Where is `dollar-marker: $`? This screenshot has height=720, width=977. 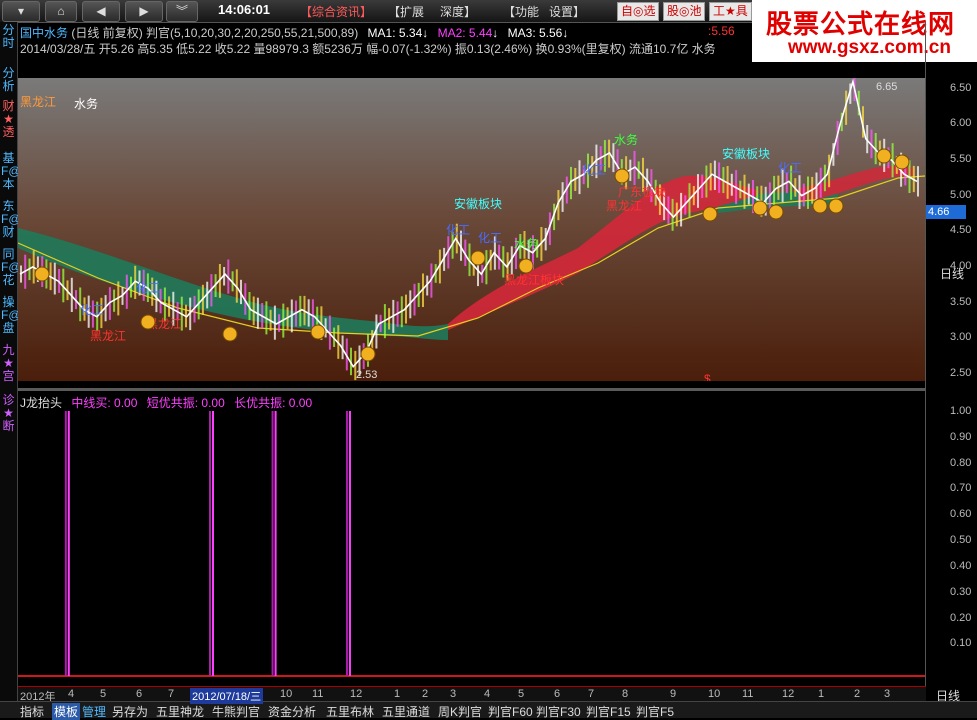 dollar-marker: $ is located at coordinates (707, 376).